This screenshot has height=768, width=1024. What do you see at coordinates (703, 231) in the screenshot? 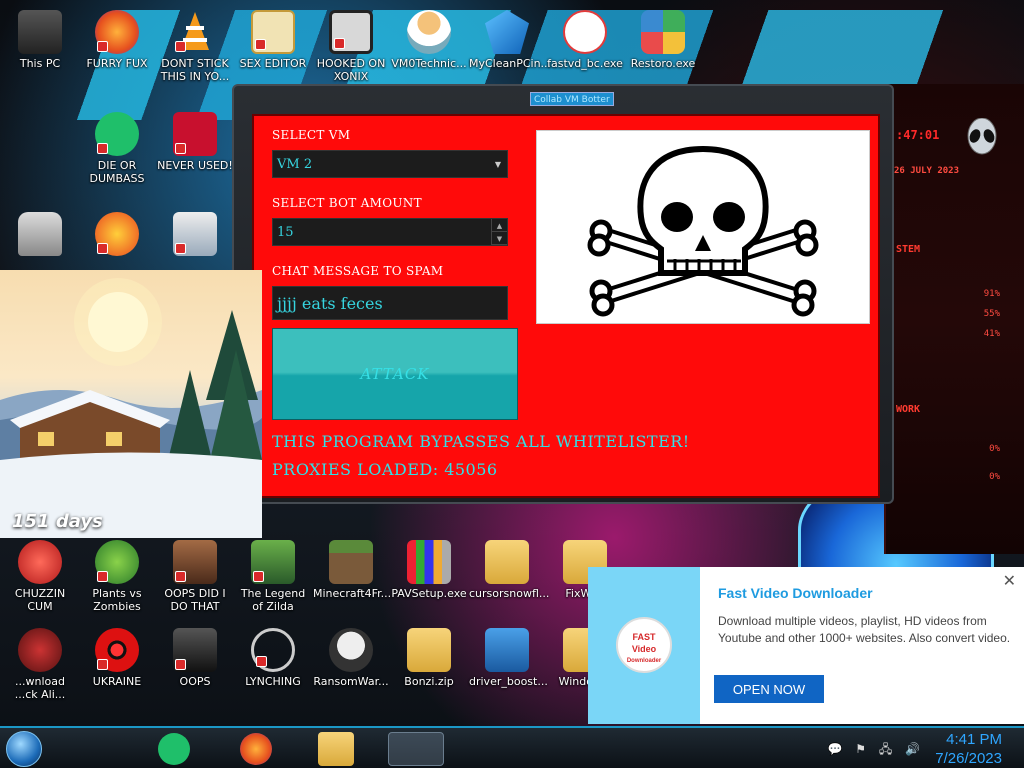
I see `skull-crossbones-icon` at bounding box center [703, 231].